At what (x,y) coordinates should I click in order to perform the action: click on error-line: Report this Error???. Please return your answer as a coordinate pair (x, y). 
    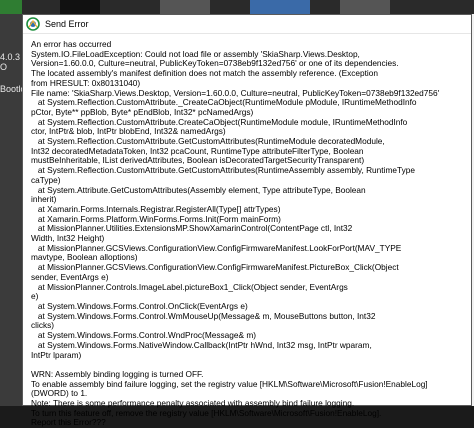
    Looking at the image, I should click on (68, 422).